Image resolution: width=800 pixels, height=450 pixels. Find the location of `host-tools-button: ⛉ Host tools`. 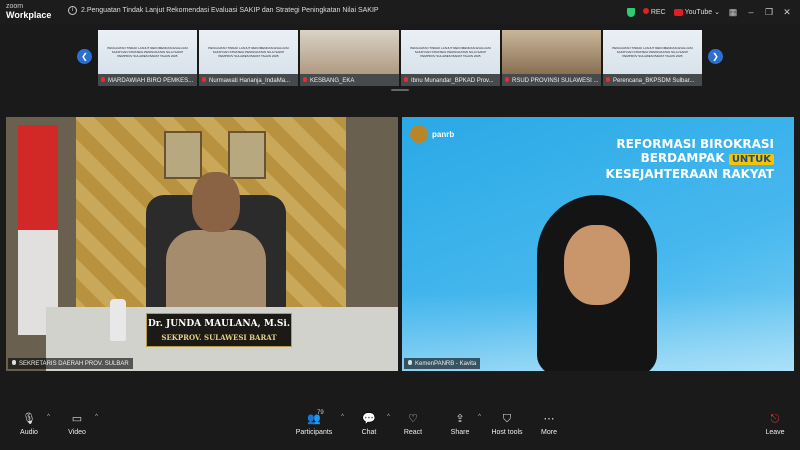

host-tools-button: ⛉ Host tools is located at coordinates (507, 424).